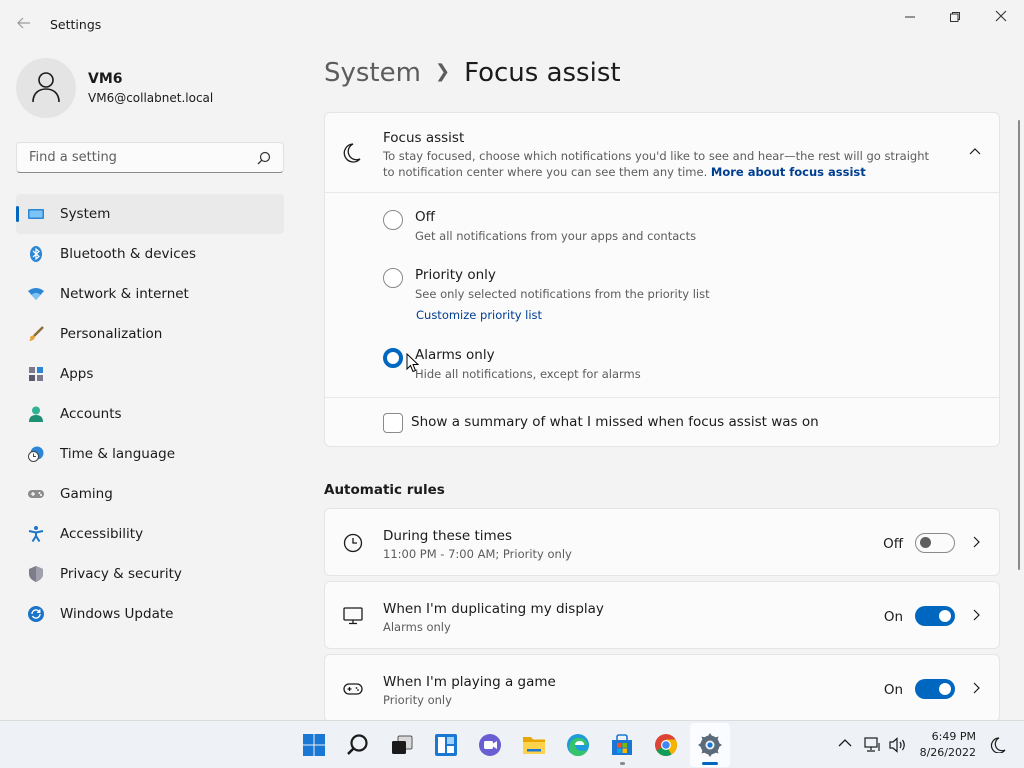 Image resolution: width=1024 pixels, height=768 pixels. I want to click on chat-icon, so click(490, 745).